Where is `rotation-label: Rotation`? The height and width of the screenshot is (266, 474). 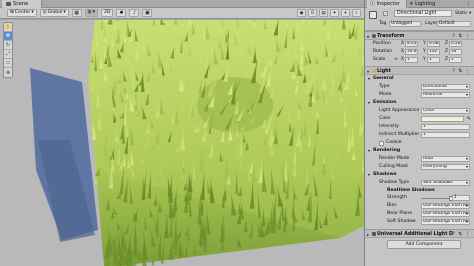 rotation-label: Rotation is located at coordinates (383, 51).